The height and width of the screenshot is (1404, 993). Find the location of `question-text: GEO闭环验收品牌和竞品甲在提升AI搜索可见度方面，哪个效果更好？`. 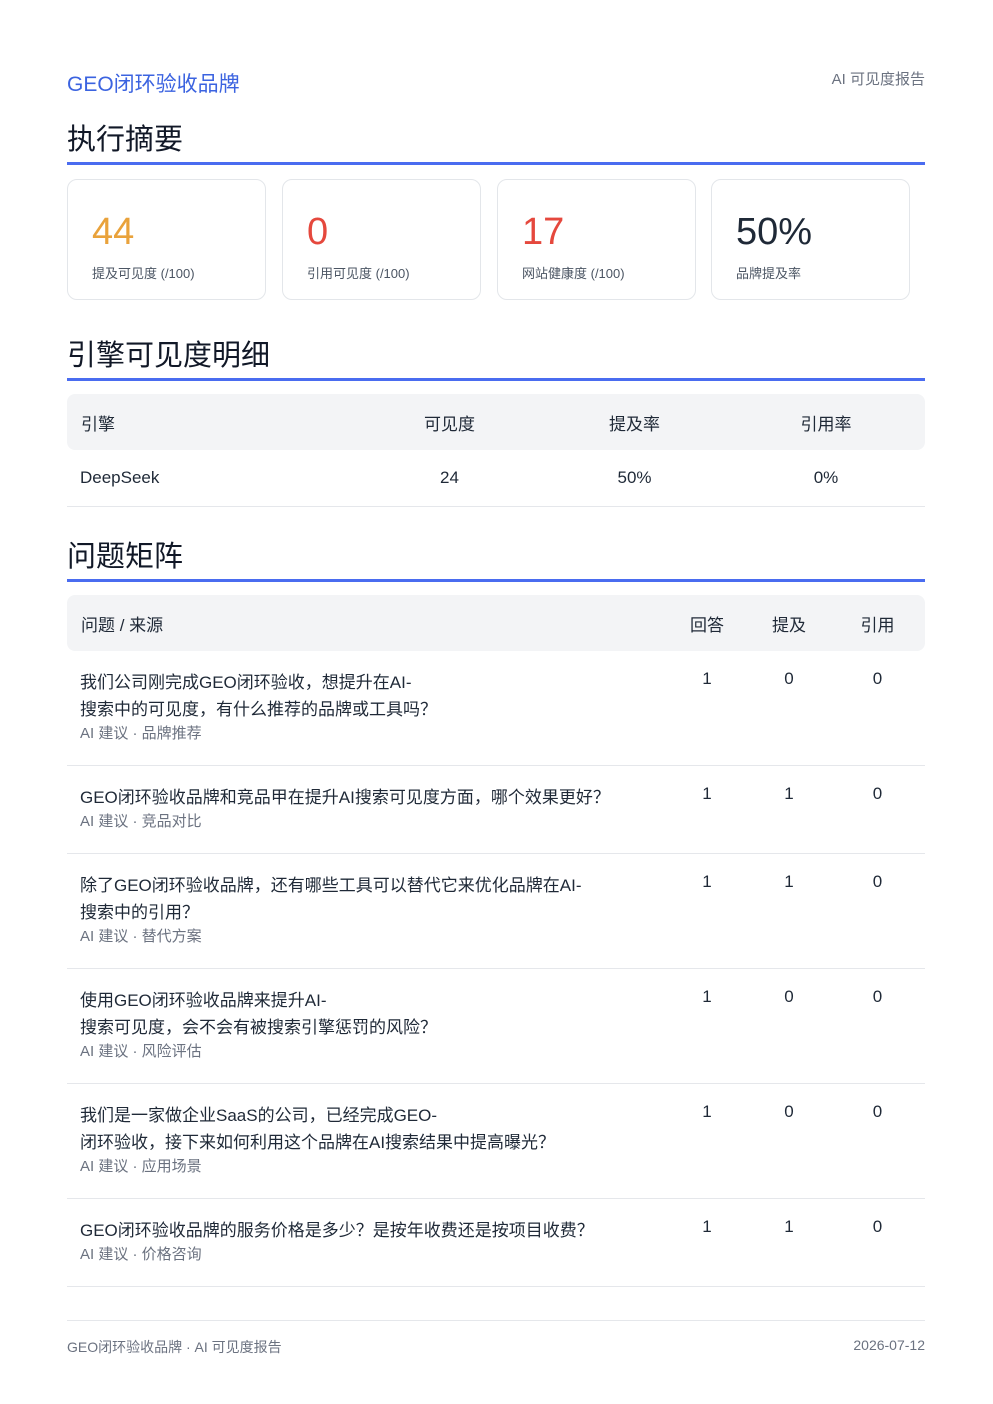

question-text: GEO闭环验收品牌和竞品甲在提升AI搜索可见度方面，哪个效果更好？ is located at coordinates (345, 797).